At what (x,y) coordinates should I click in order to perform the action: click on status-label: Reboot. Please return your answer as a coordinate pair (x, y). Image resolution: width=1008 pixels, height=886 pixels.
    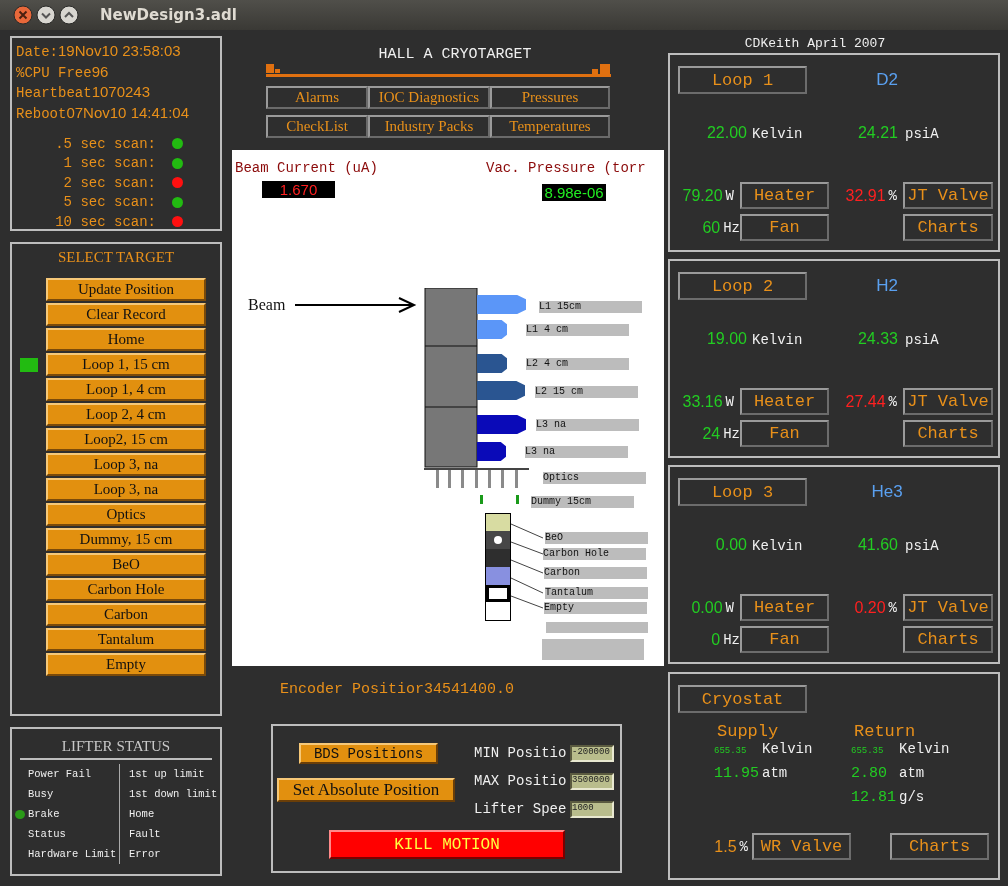
    Looking at the image, I should click on (41, 114).